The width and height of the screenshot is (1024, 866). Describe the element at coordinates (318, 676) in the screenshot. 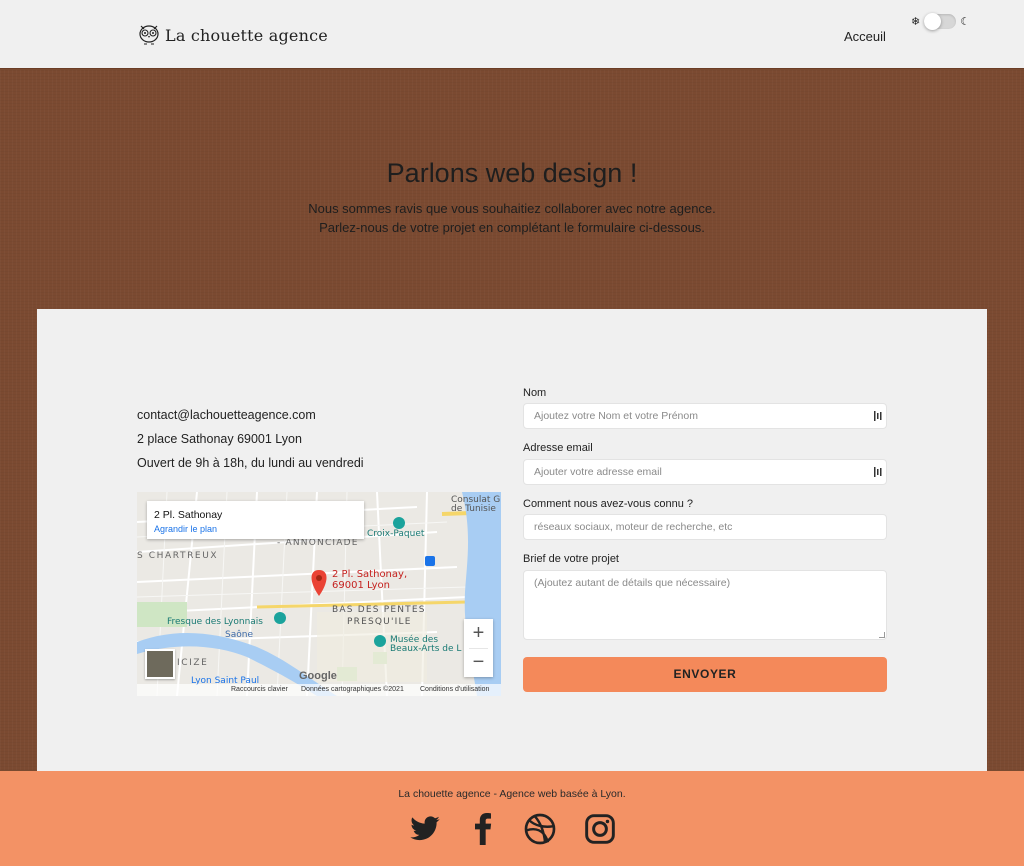

I see `google-logo: Google` at that location.